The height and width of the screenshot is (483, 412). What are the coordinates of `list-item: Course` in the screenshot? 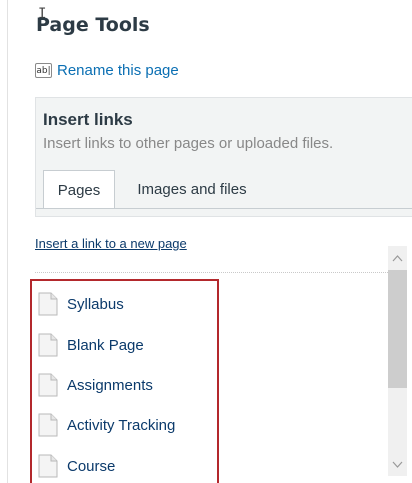 It's located at (76, 466).